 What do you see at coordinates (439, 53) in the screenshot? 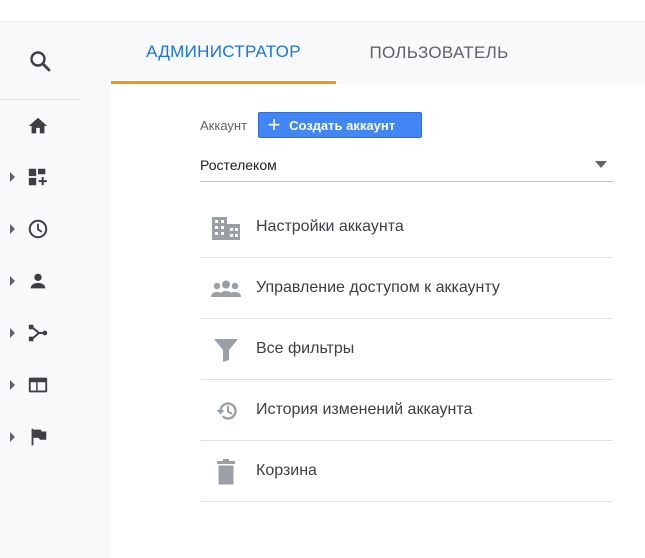
I see `tab-user: ПОЛЬЗОВАТЕЛЬ` at bounding box center [439, 53].